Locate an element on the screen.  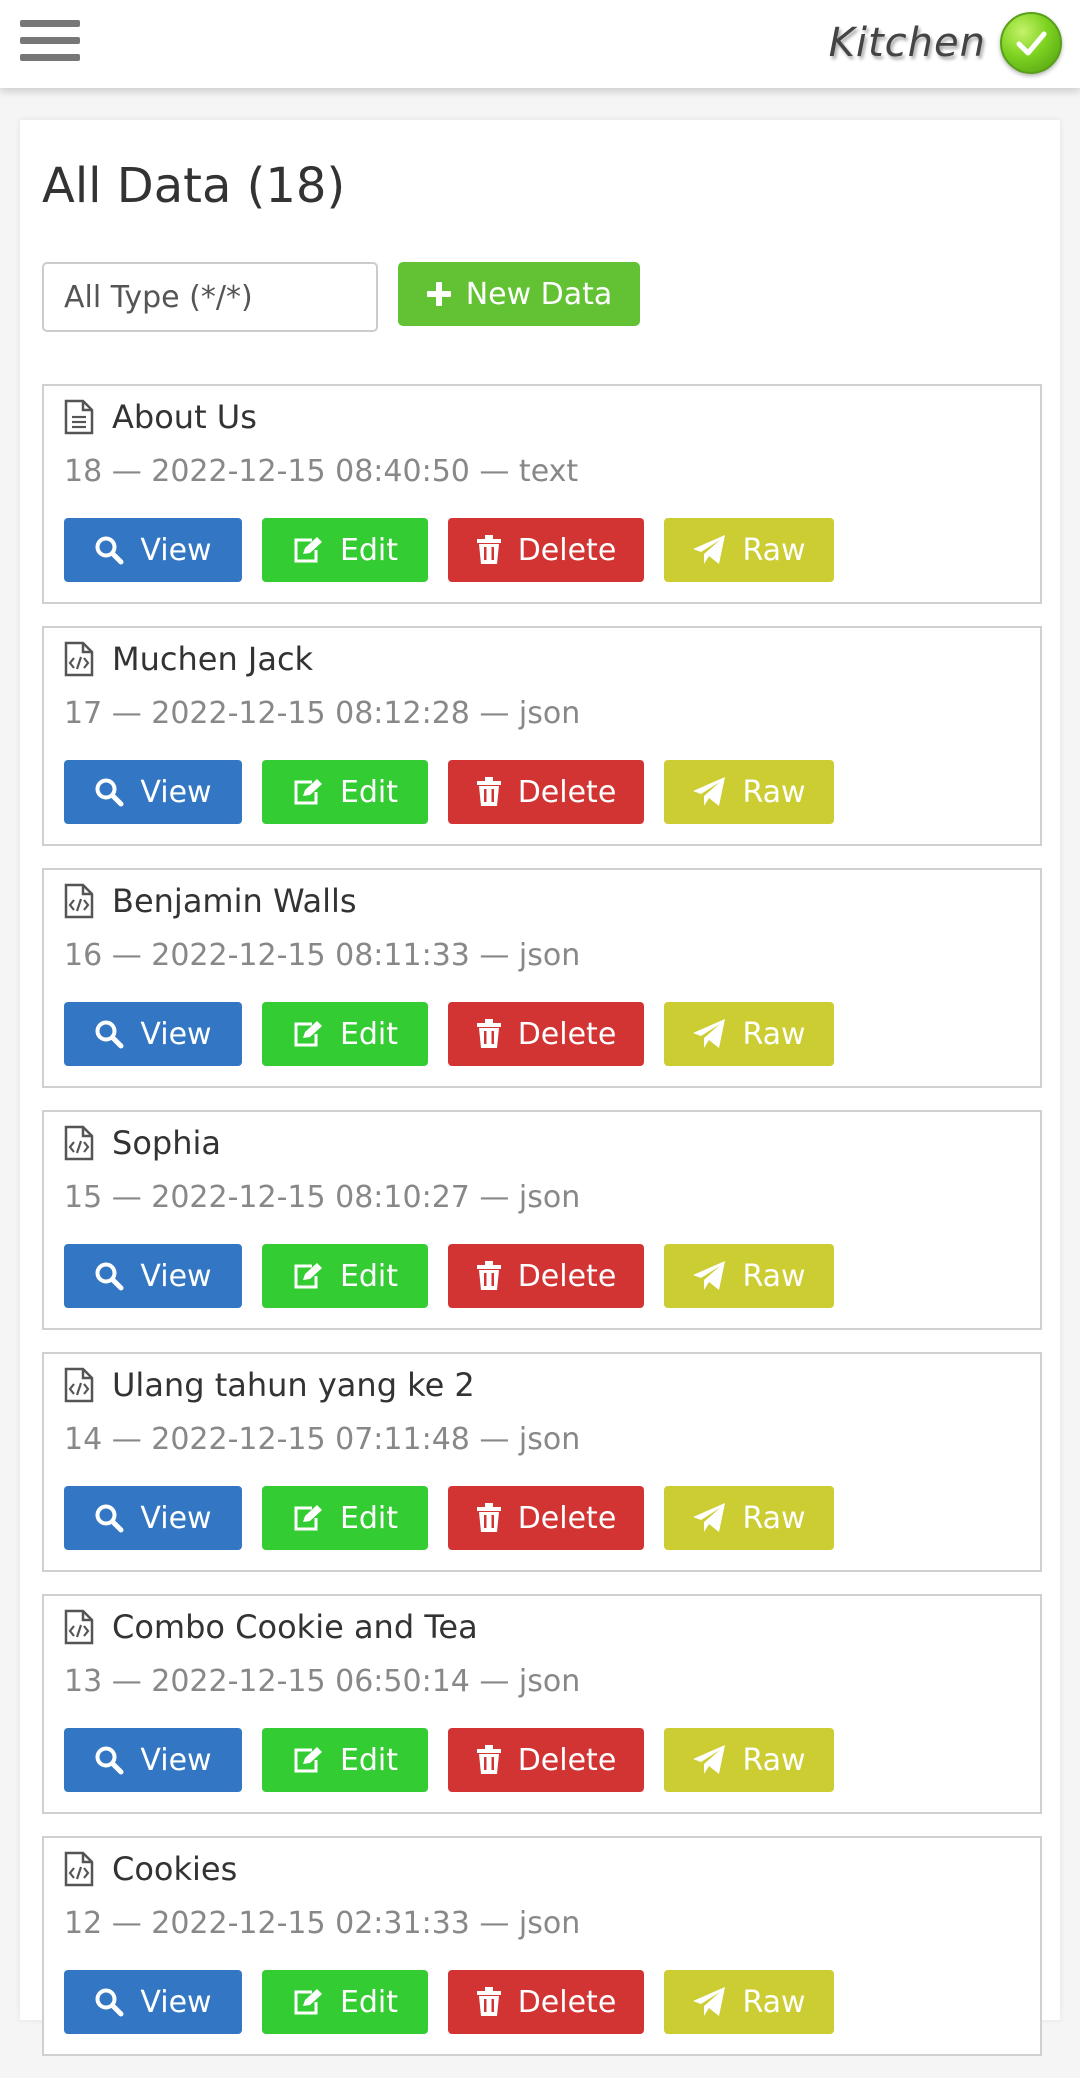
hamburger-menu-icon is located at coordinates (50, 42).